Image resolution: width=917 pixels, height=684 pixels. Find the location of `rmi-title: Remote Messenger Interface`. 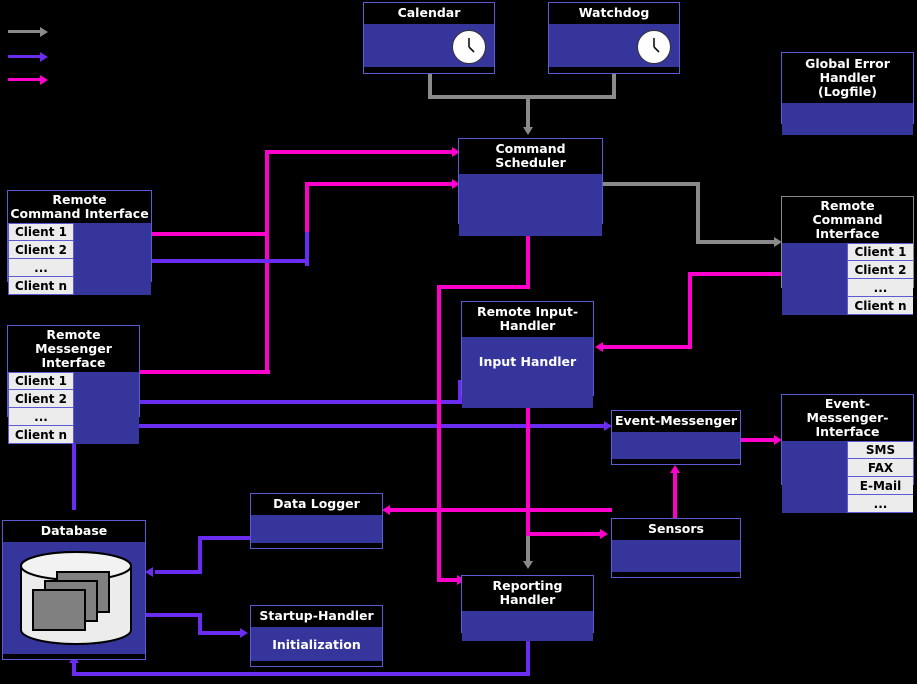

rmi-title: Remote Messenger Interface is located at coordinates (73, 349).